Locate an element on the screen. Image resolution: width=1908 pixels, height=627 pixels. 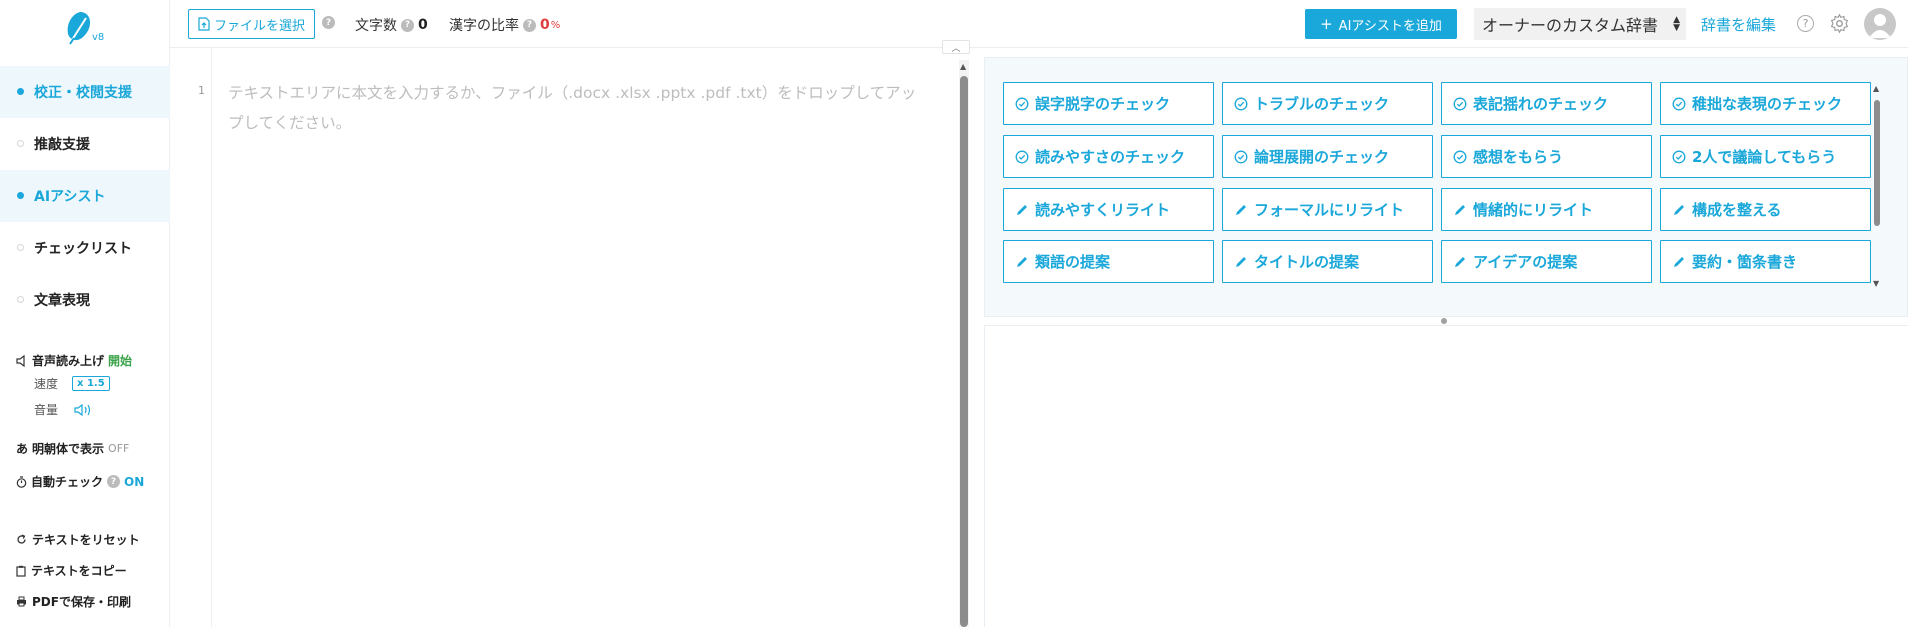
ai-assist-button: フォーマルにリライト is located at coordinates (1327, 209).